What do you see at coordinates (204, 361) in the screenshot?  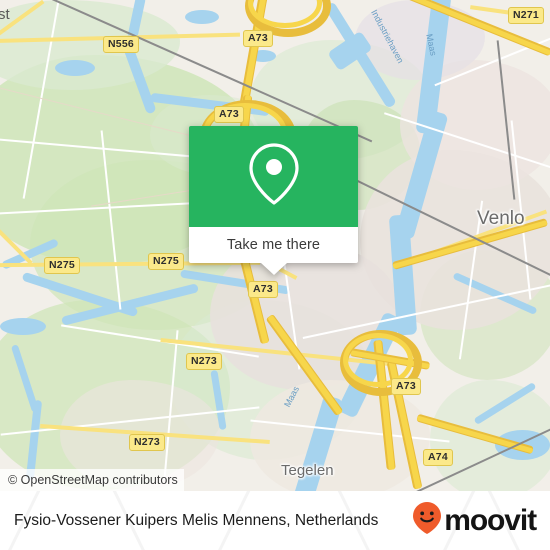 I see `road-shield-n273-upper: N273` at bounding box center [204, 361].